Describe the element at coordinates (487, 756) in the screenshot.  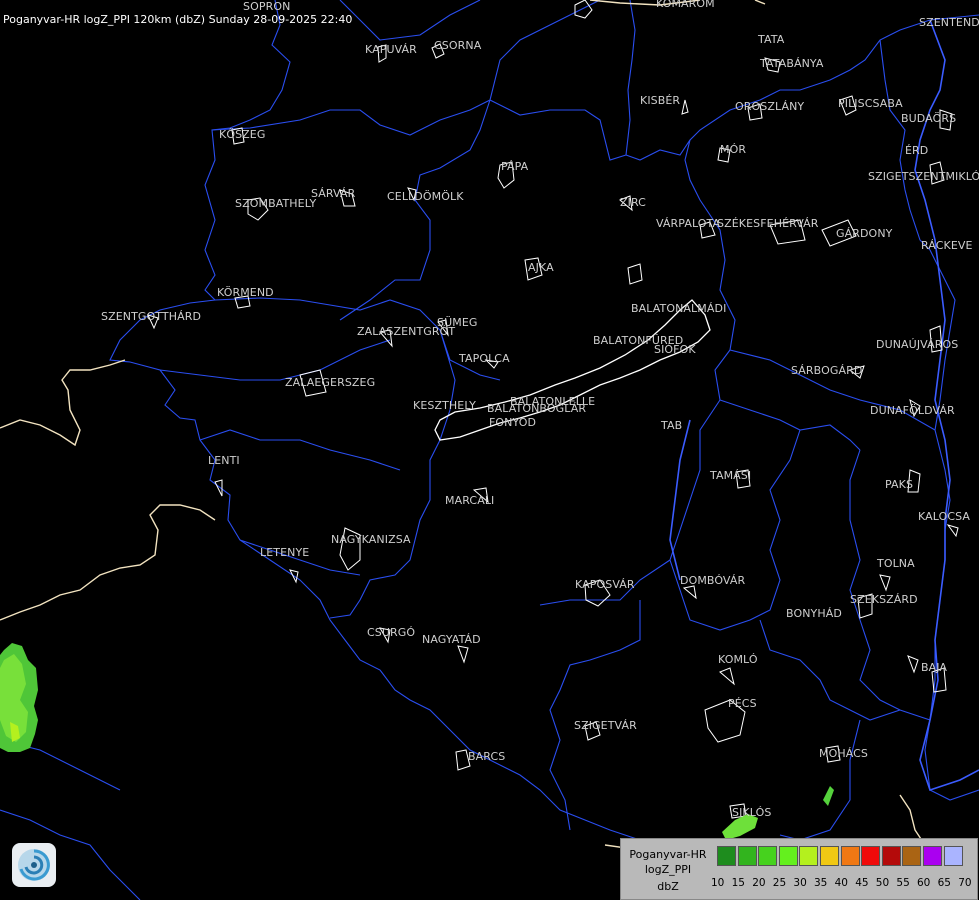
I see `city-label: BARCS` at that location.